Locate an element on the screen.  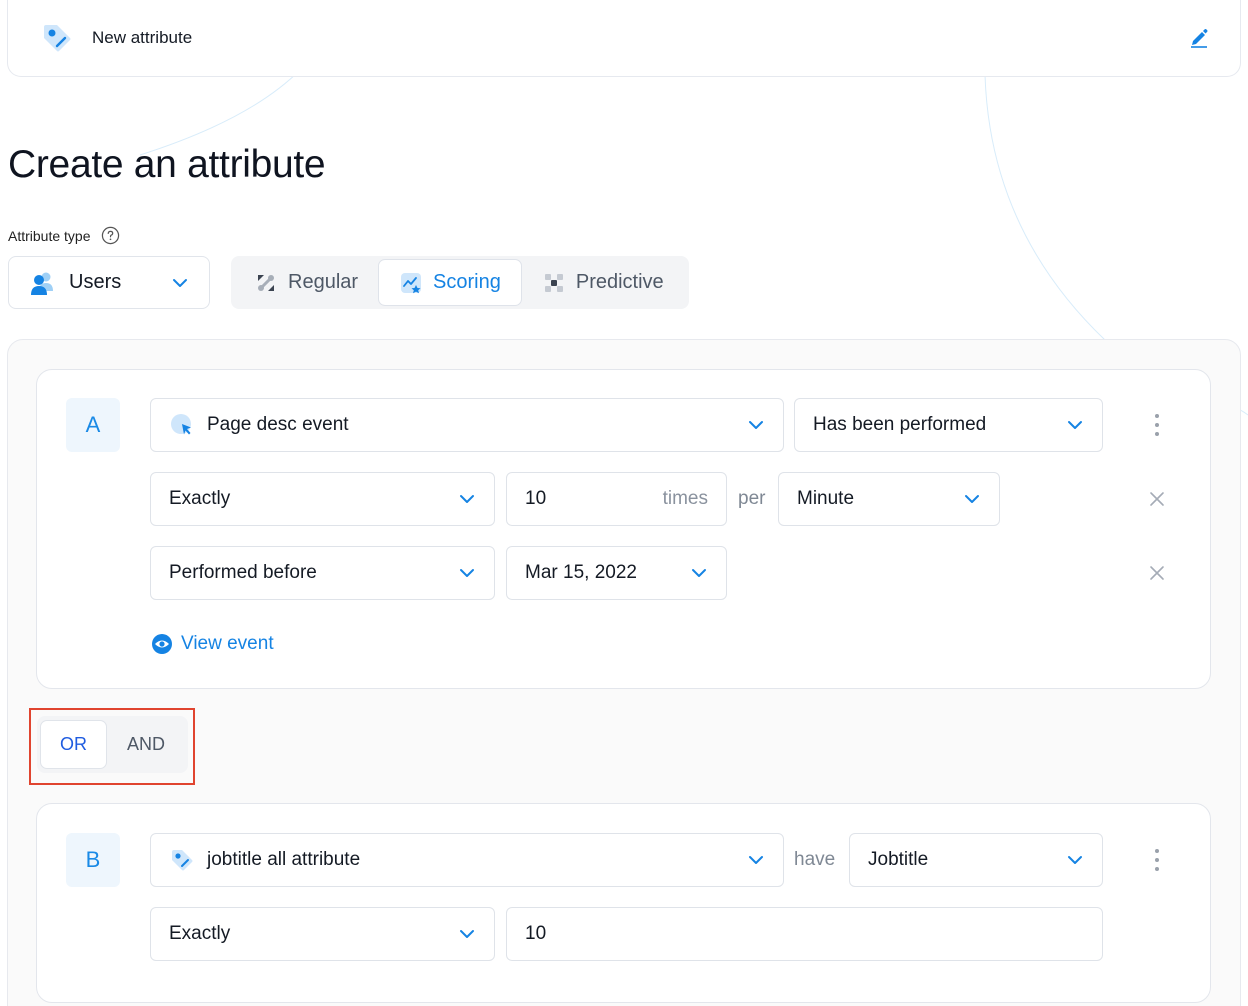
eye-icon is located at coordinates (162, 644).